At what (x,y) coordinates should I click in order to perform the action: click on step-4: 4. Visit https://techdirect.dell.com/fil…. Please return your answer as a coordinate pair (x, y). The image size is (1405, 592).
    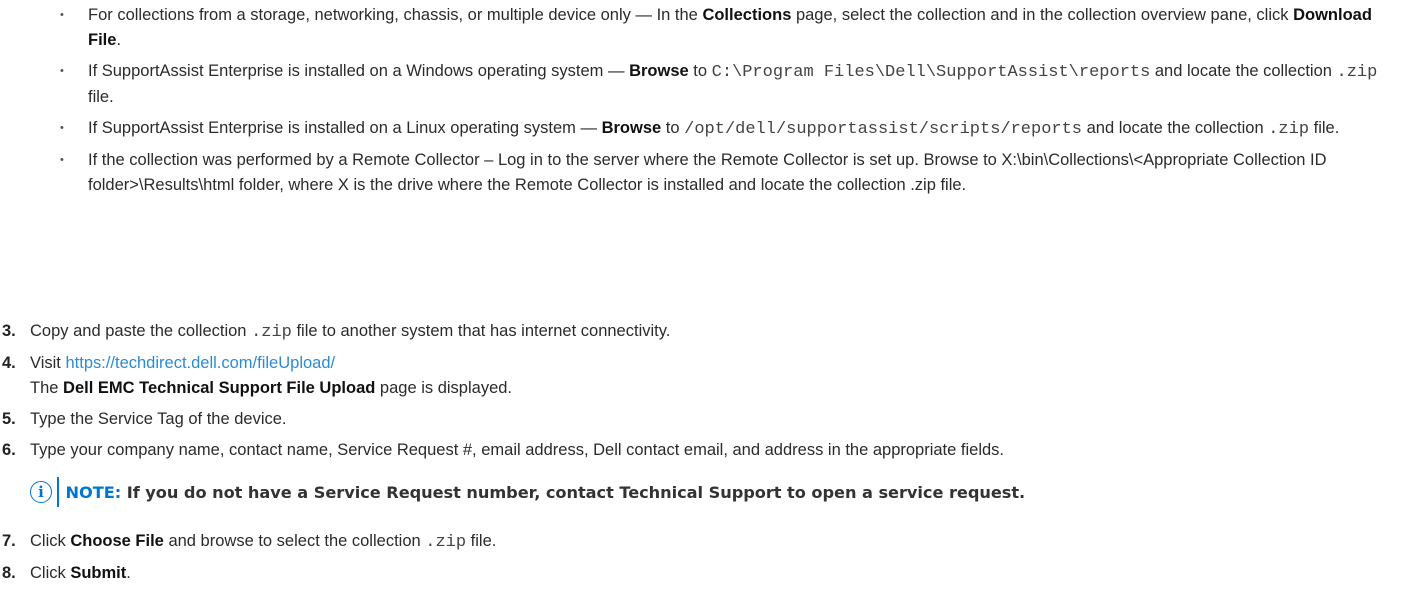
    Looking at the image, I should click on (702, 376).